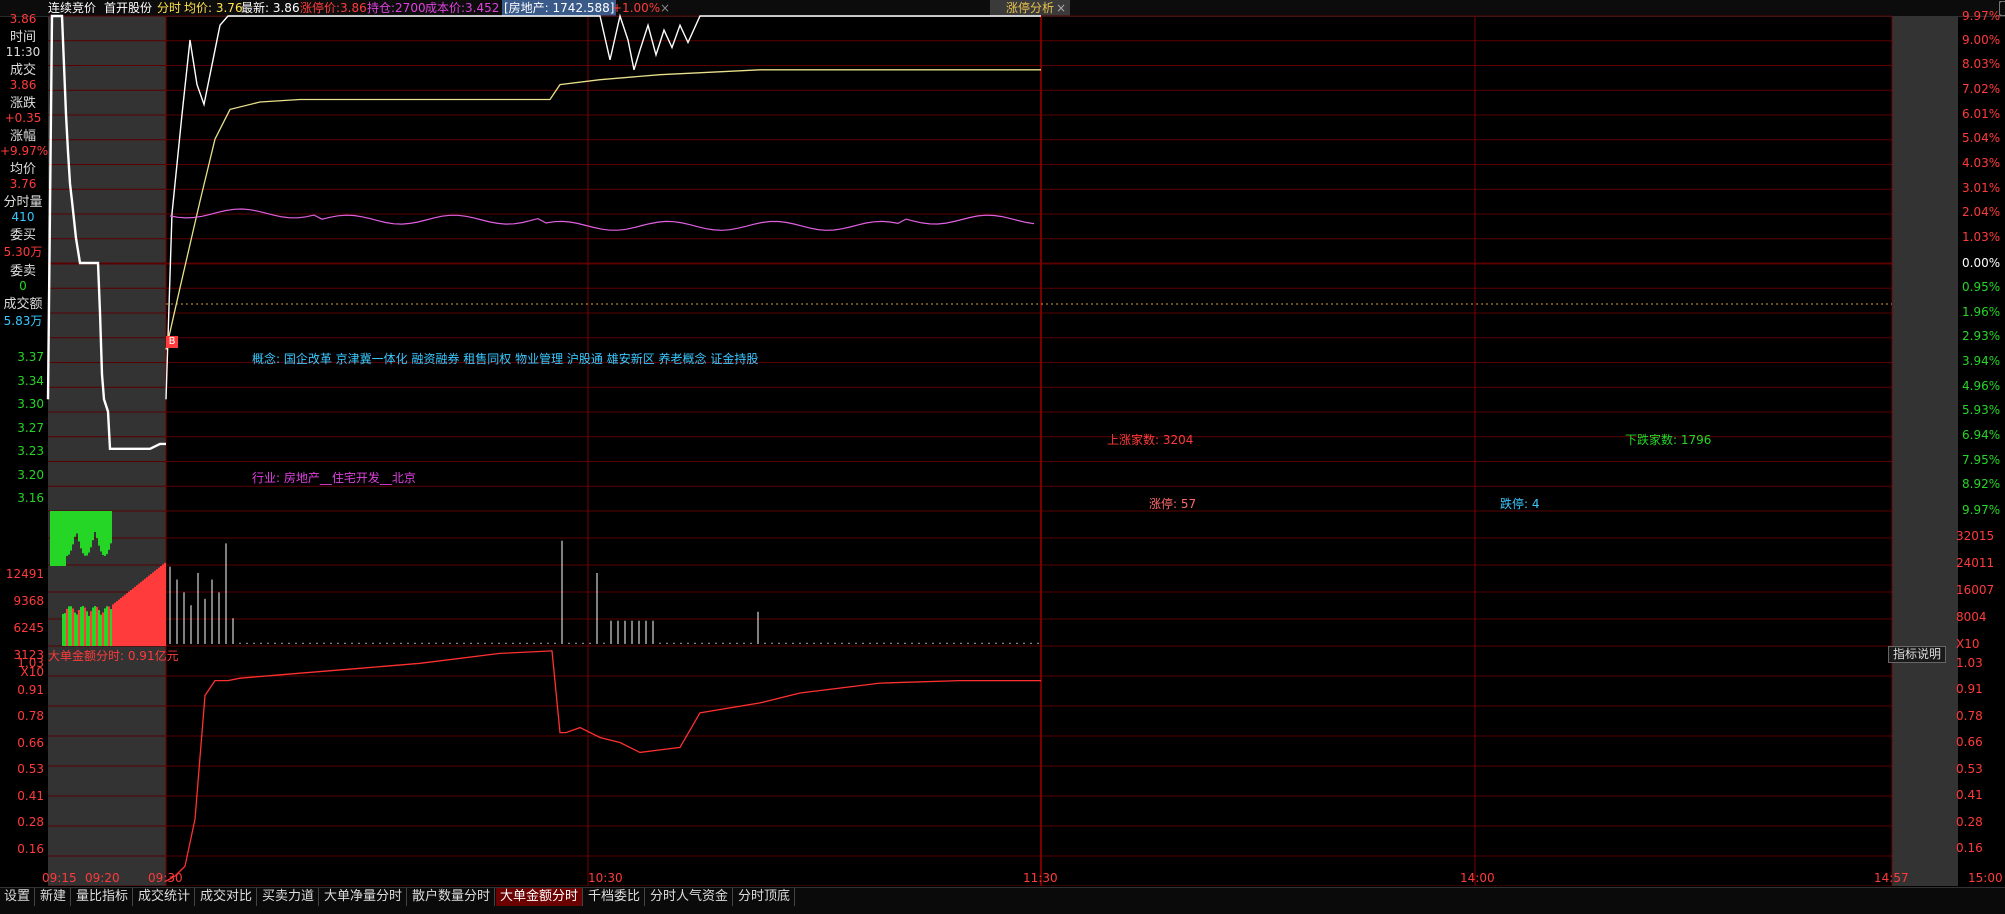  I want to click on tab-6: 大单净量分时, so click(364, 897).